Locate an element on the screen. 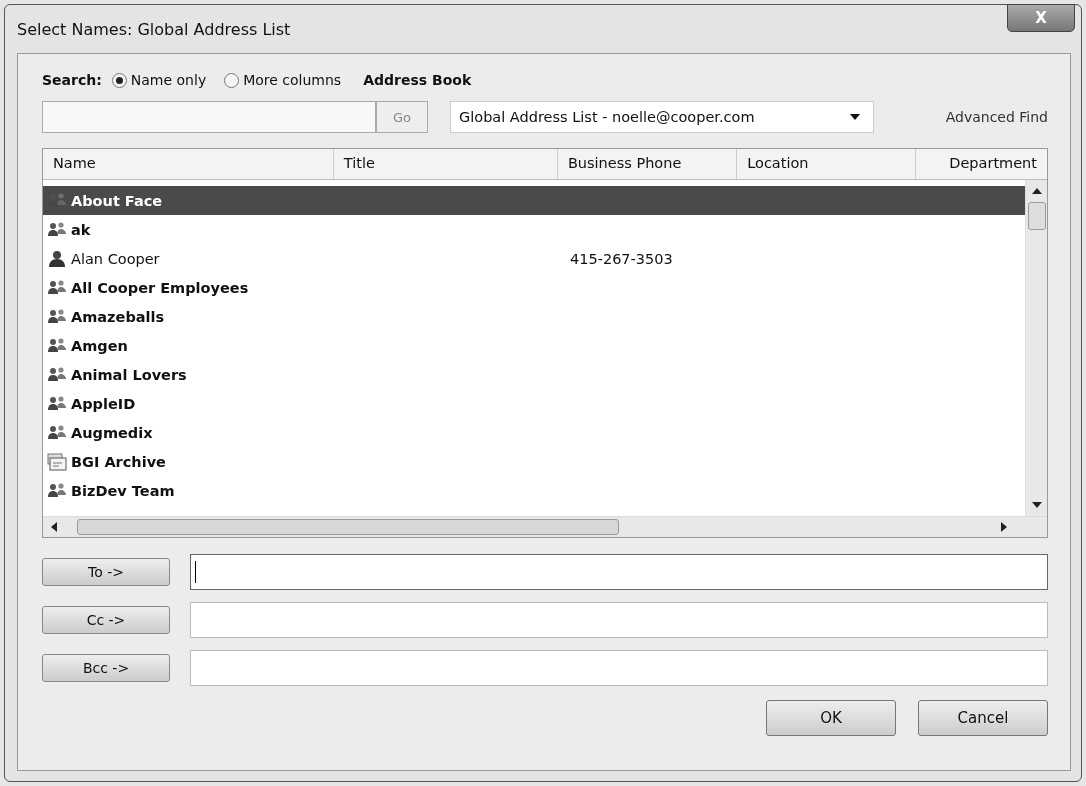  horizontal-scrollbar is located at coordinates (545, 526).